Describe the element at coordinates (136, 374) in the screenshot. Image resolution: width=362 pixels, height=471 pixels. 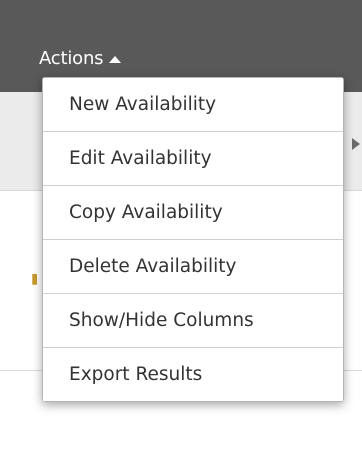
I see `menu-item-label: Export Results` at that location.